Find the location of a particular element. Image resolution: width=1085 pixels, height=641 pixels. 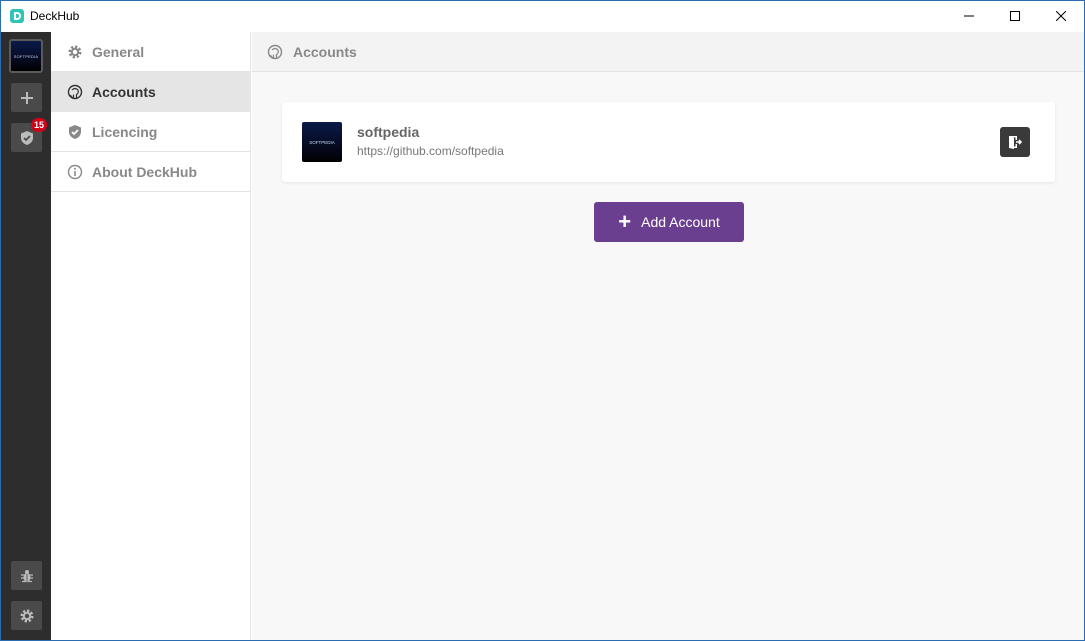

minimize-button is located at coordinates (969, 16).